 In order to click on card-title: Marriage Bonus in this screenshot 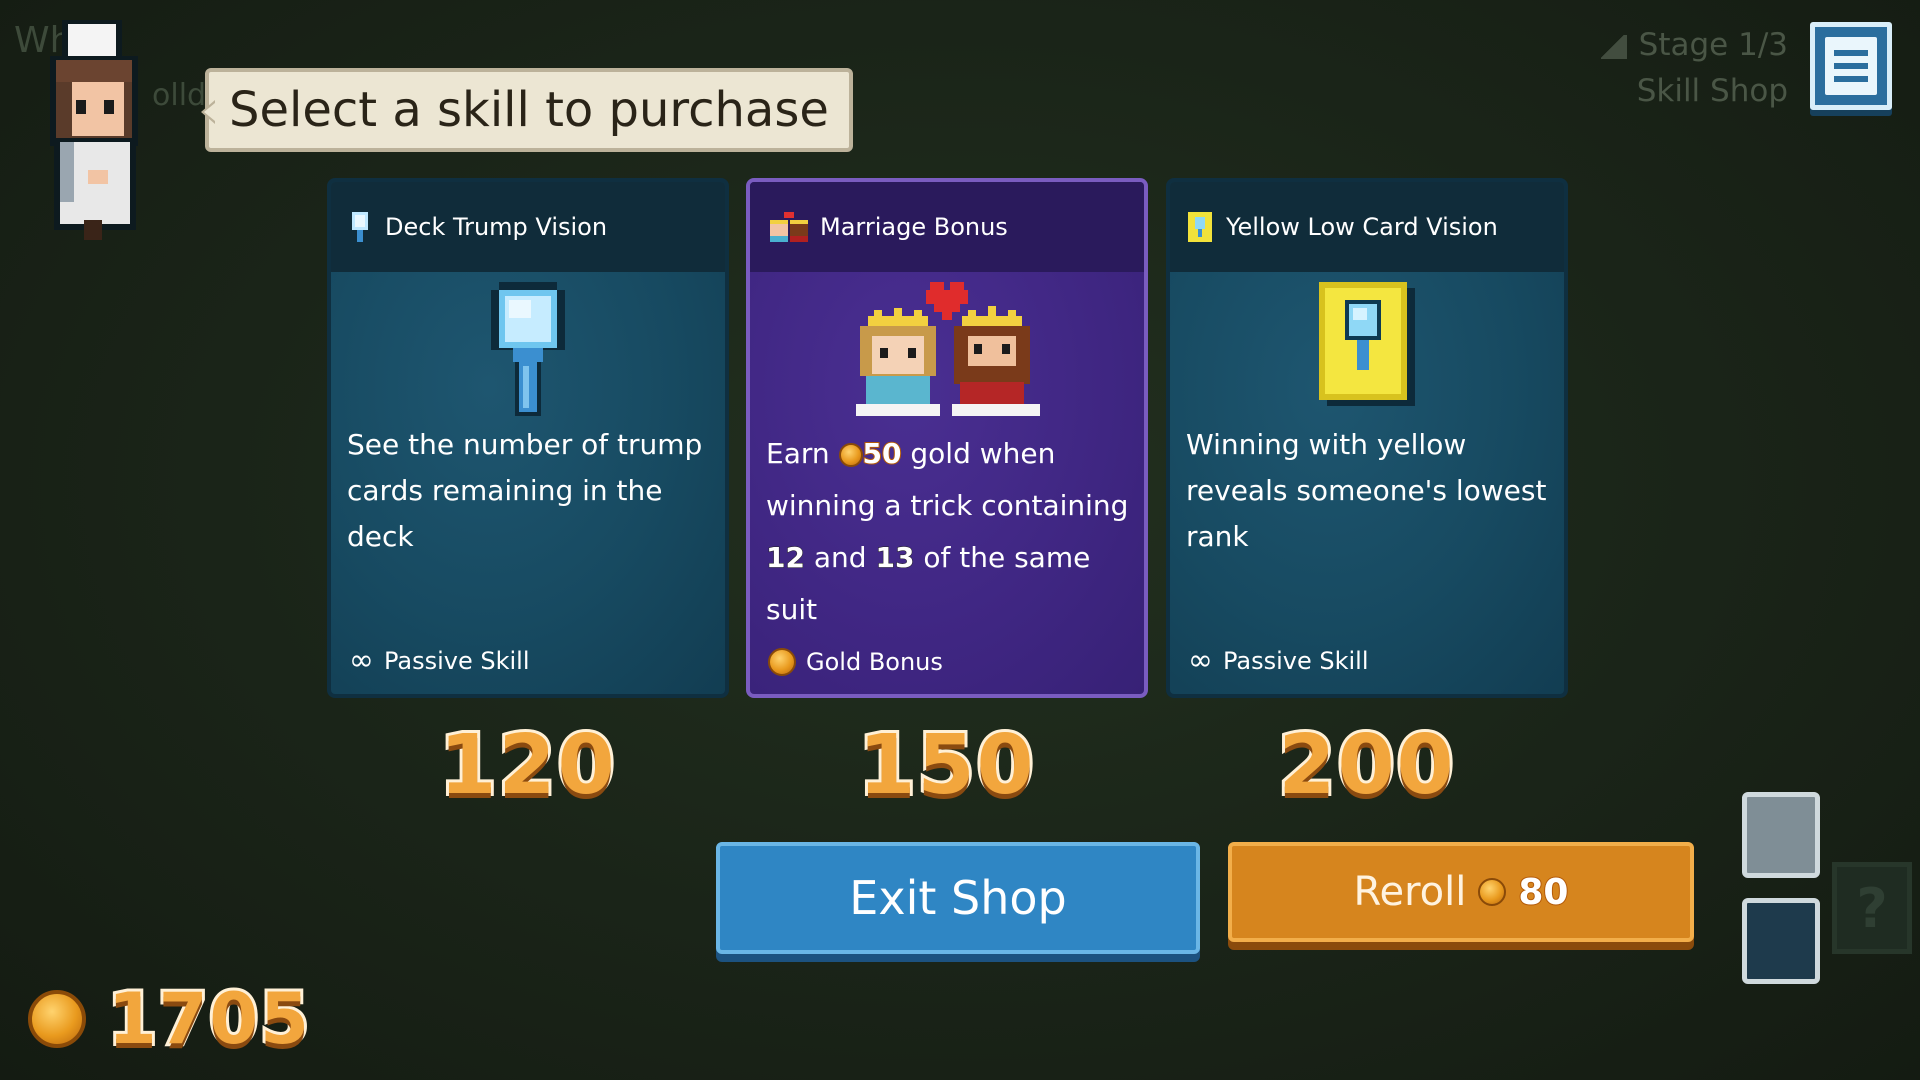, I will do `click(914, 227)`.